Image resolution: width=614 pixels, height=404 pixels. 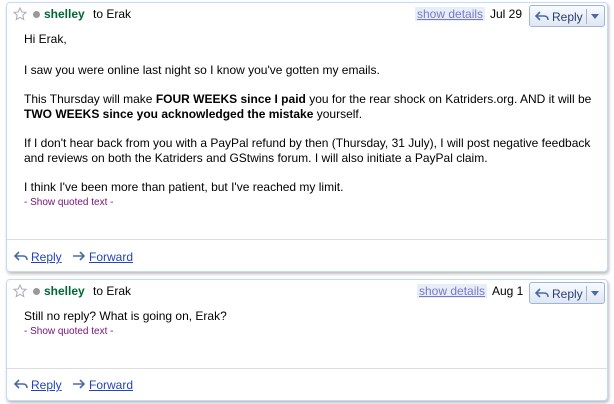 I want to click on emphasis-text: FOUR WEEKS since I paid, so click(x=230, y=99).